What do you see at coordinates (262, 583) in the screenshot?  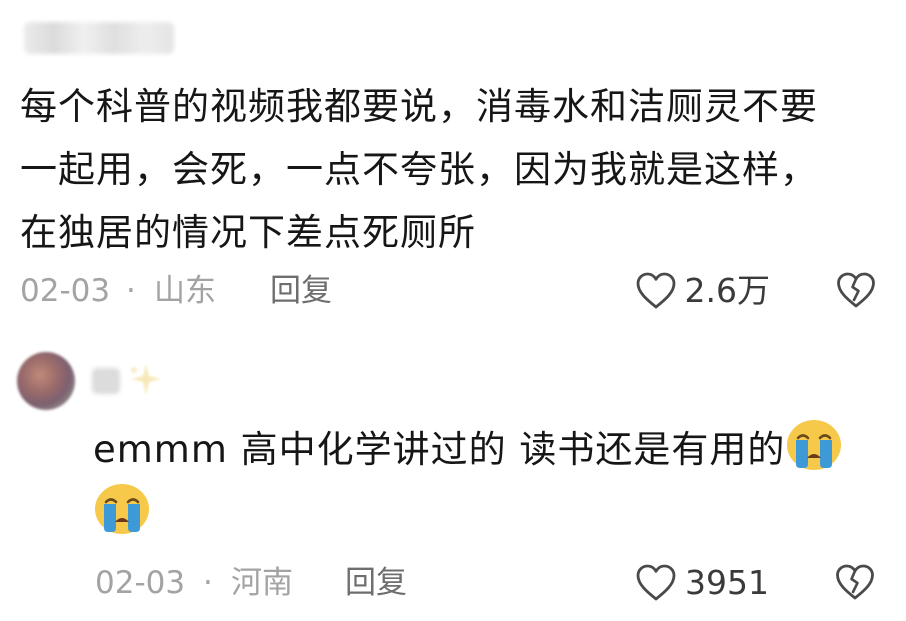 I see `reply-location: 河南` at bounding box center [262, 583].